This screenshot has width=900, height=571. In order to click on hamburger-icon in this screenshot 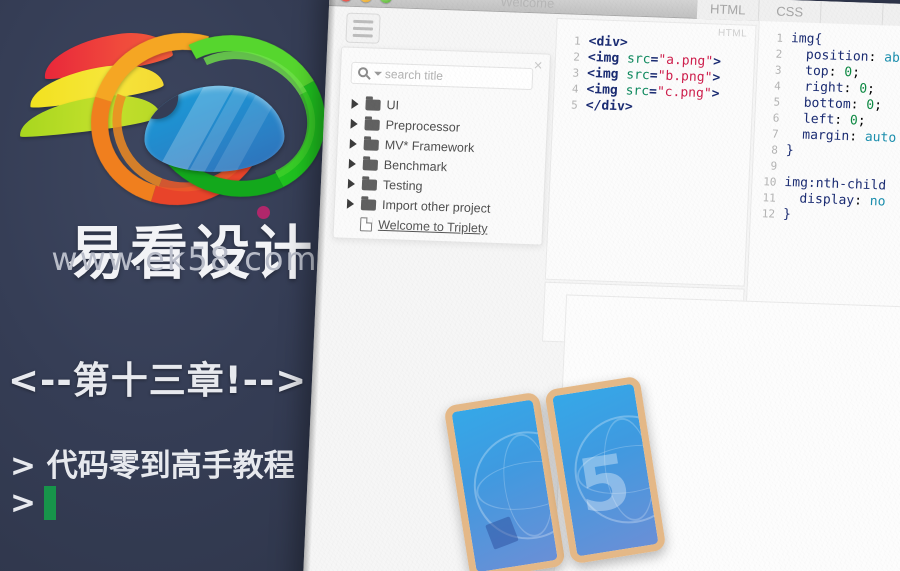, I will do `click(363, 28)`.